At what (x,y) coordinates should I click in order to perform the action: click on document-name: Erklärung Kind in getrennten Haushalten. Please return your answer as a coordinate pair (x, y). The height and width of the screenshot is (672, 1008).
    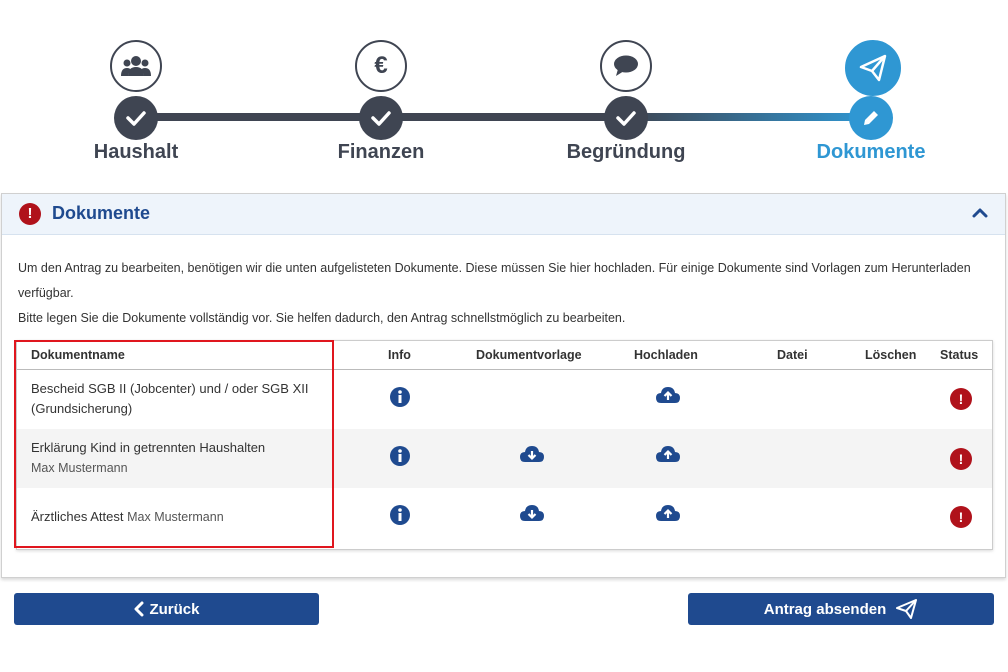
    Looking at the image, I should click on (148, 447).